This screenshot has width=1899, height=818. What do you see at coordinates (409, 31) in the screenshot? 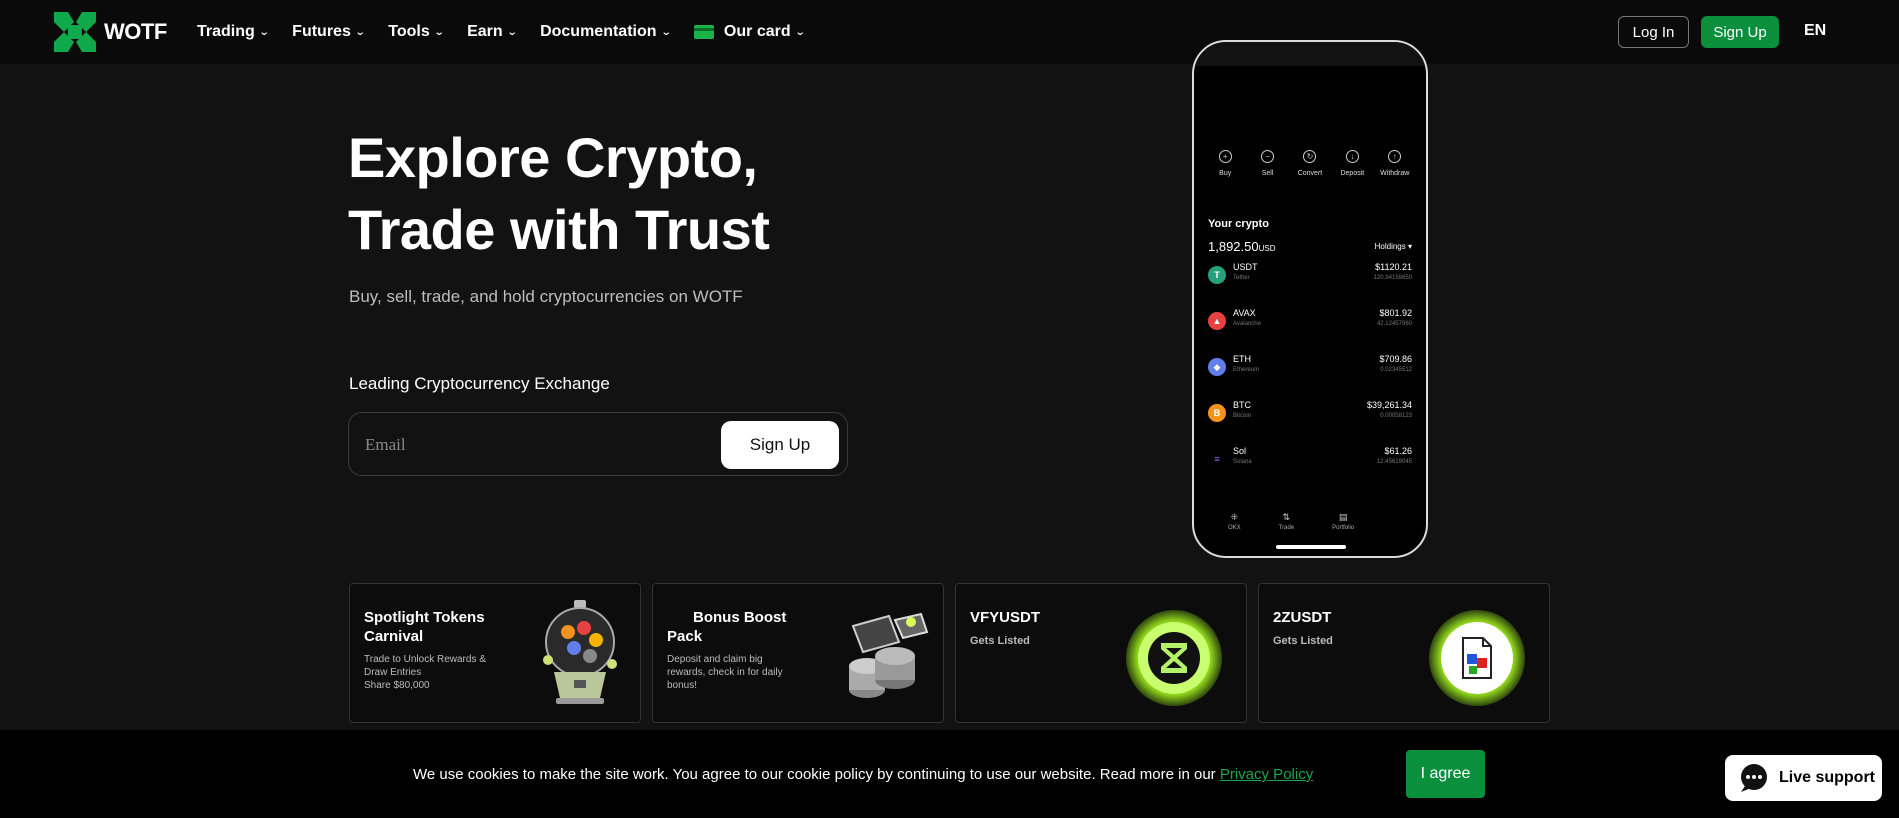
I see `menu-label: Tools` at bounding box center [409, 31].